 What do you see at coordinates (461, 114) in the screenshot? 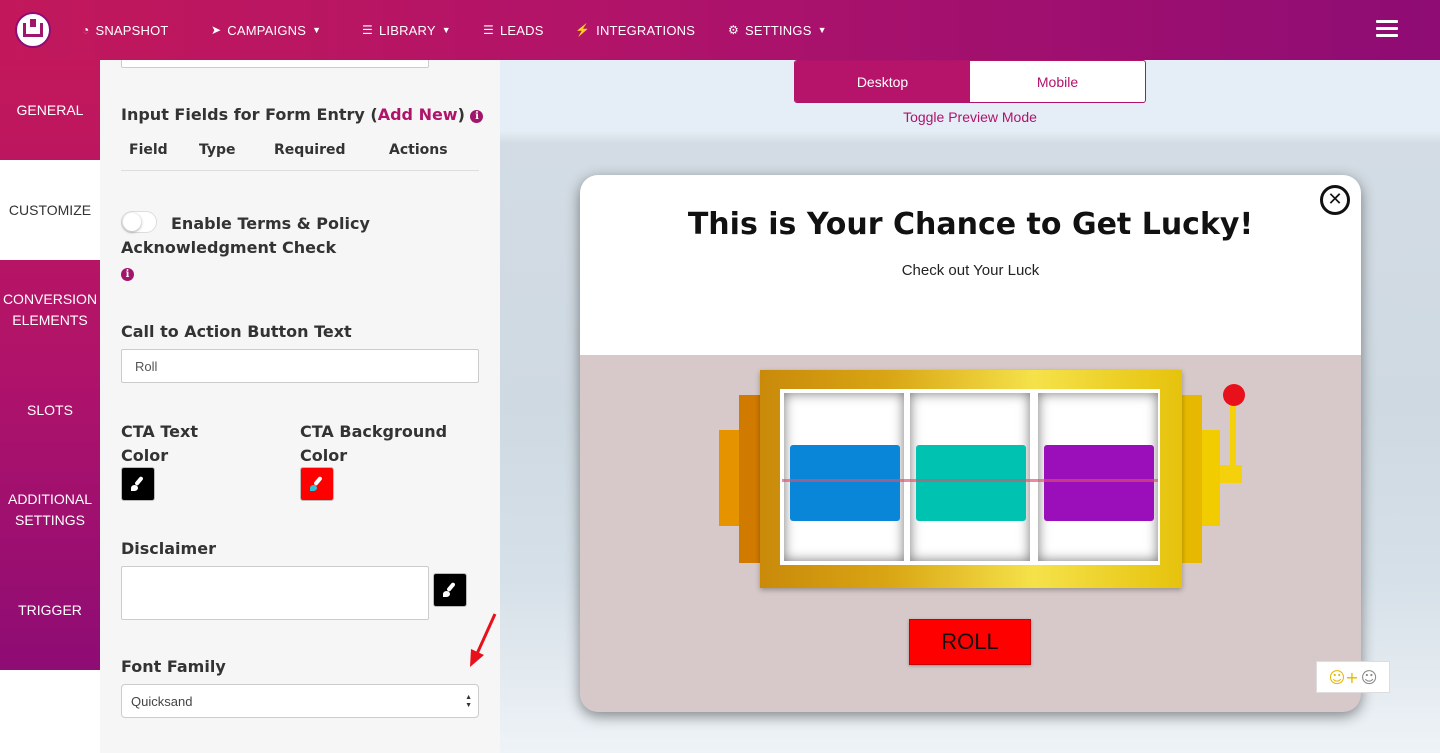
I see `input-fields-title-close: )` at bounding box center [461, 114].